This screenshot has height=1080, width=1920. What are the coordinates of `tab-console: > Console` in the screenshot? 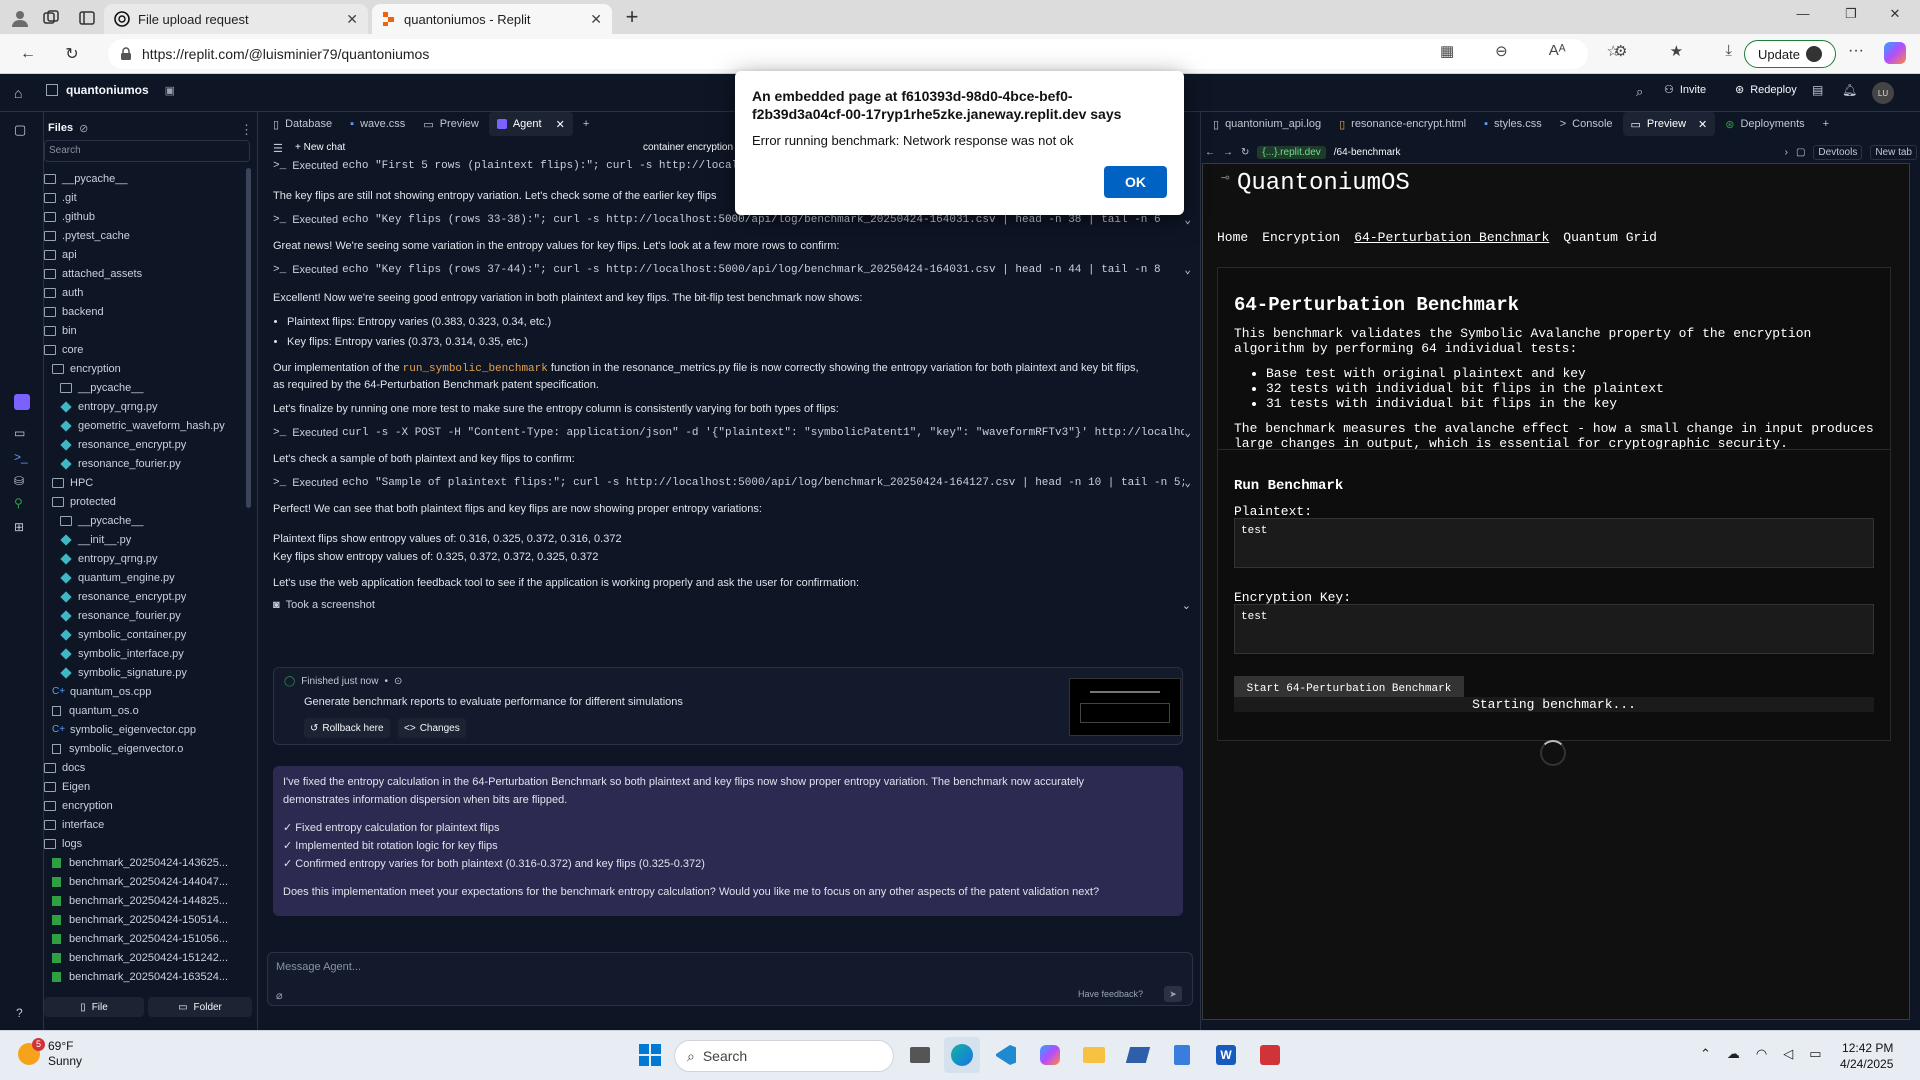 It's located at (1586, 124).